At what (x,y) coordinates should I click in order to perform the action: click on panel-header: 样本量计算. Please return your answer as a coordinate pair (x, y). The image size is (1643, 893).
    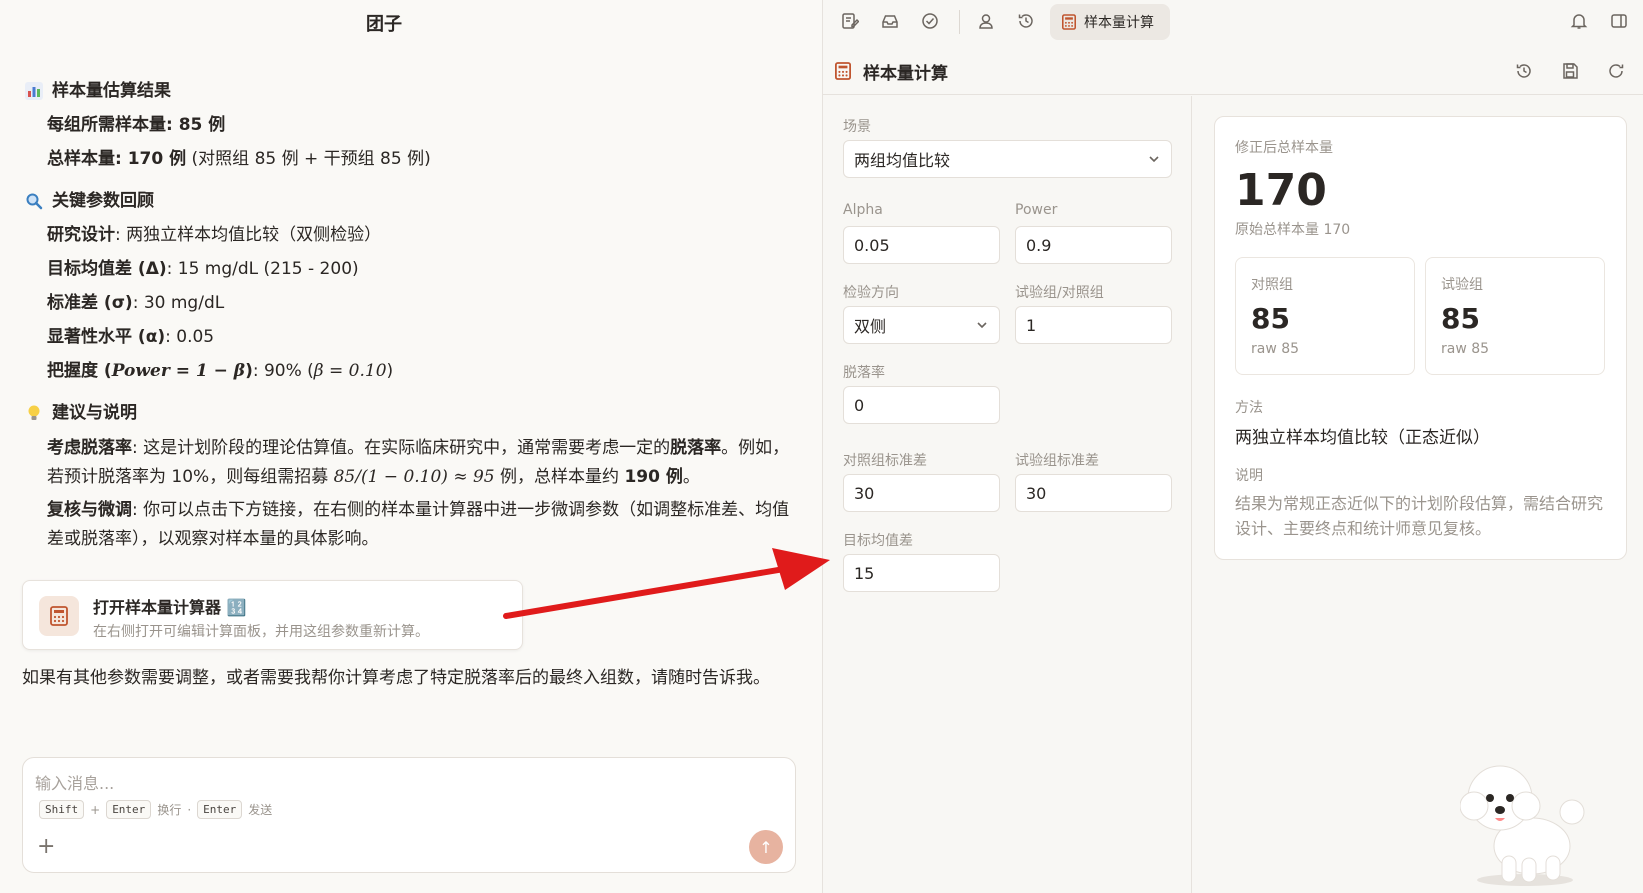
    Looking at the image, I should click on (1233, 73).